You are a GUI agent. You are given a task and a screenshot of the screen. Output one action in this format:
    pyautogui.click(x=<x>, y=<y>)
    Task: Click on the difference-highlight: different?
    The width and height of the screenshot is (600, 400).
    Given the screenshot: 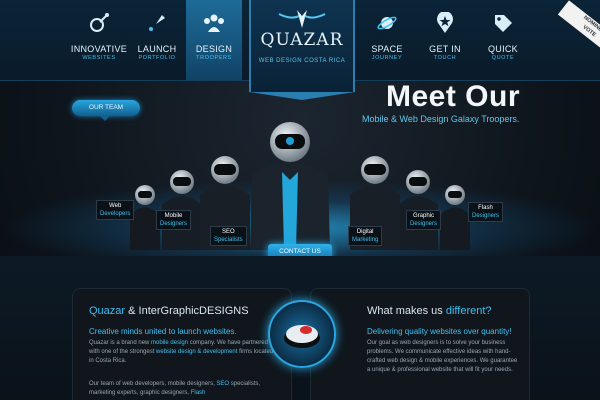 What is the action you would take?
    pyautogui.click(x=468, y=311)
    